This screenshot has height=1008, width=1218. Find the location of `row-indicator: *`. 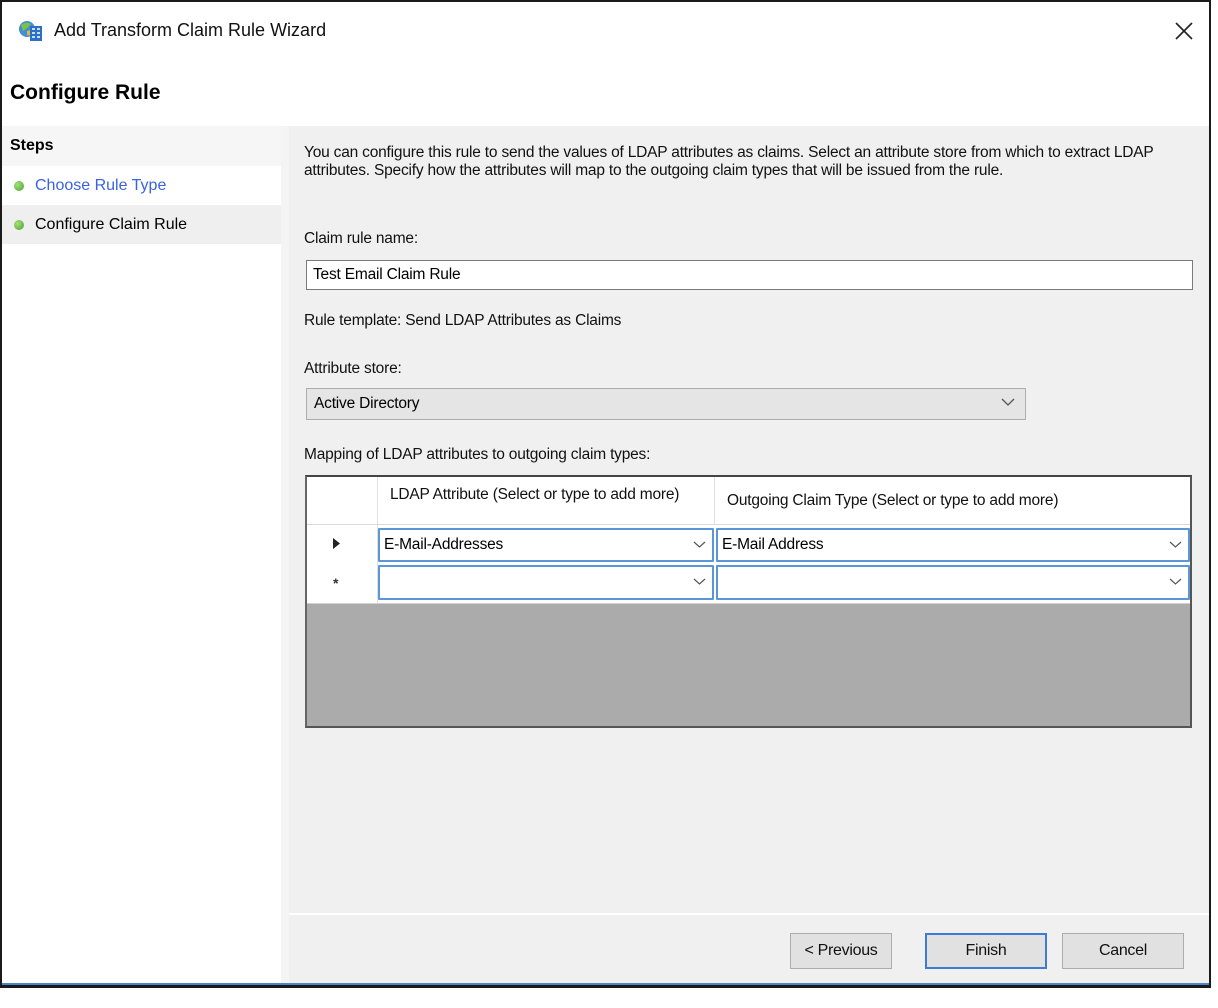

row-indicator: * is located at coordinates (342, 582).